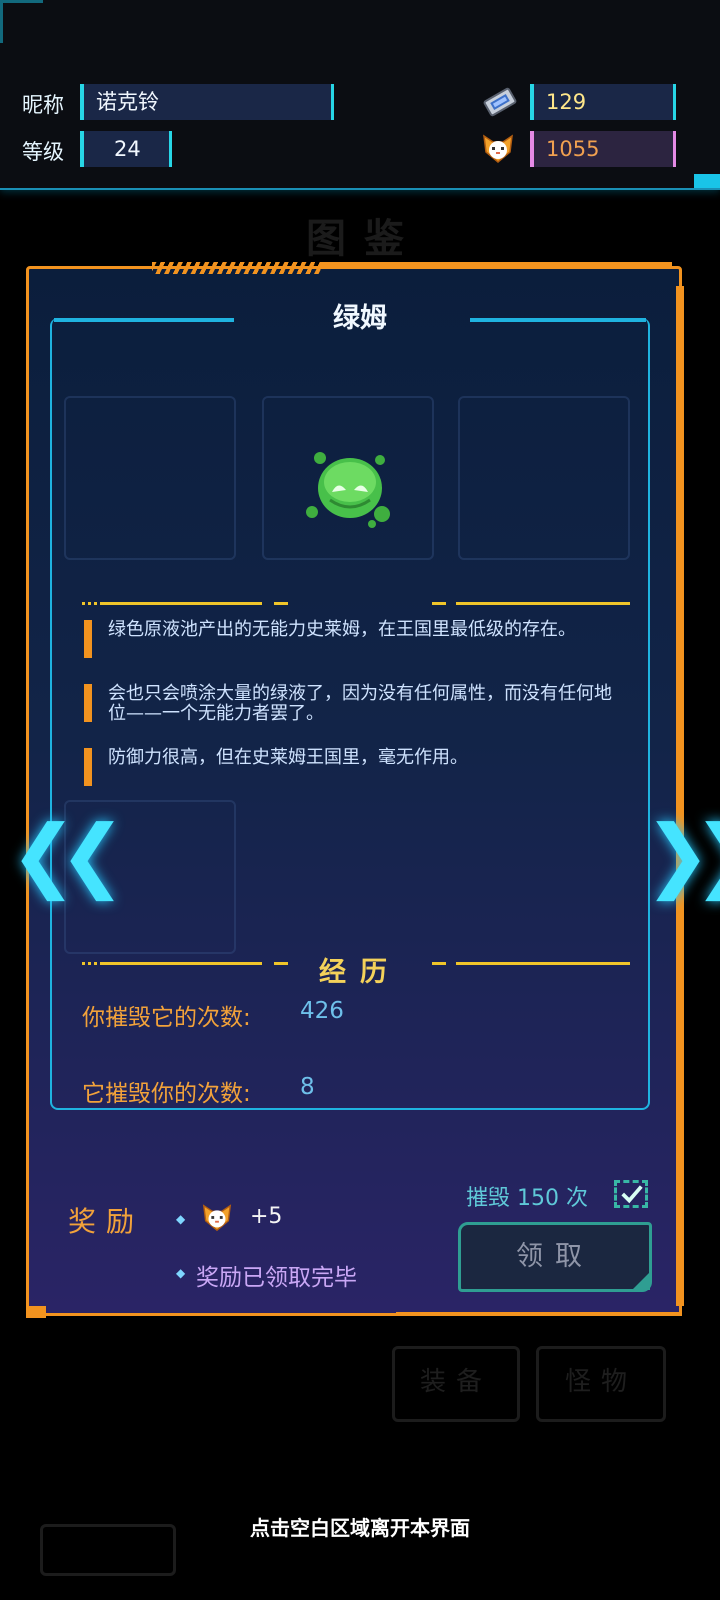 Image resolution: width=720 pixels, height=1600 pixels. What do you see at coordinates (360, 318) in the screenshot?
I see `monster-name: 绿姆` at bounding box center [360, 318].